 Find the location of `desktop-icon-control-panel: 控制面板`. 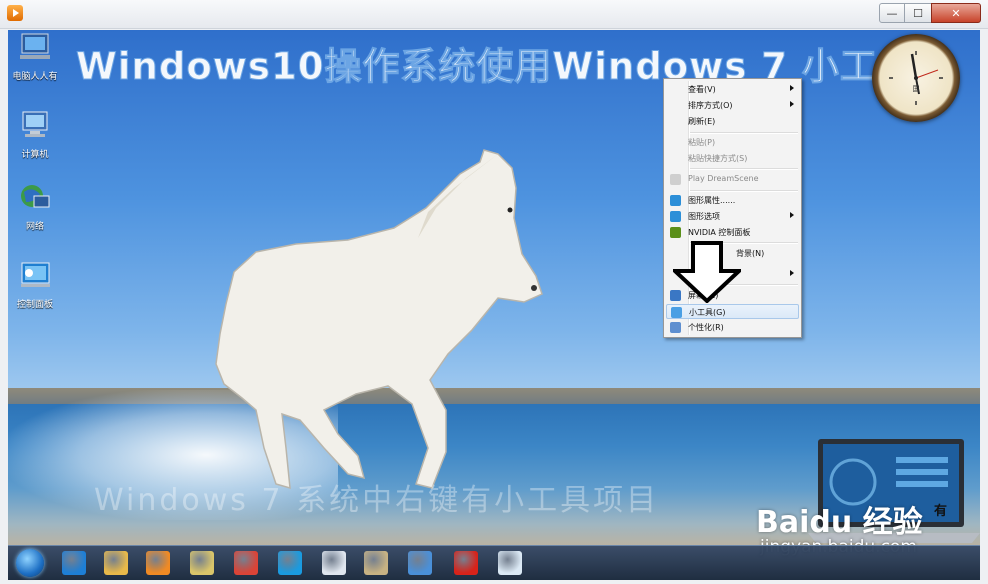

desktop-icon-control-panel: 控制面板 is located at coordinates (36, 285).